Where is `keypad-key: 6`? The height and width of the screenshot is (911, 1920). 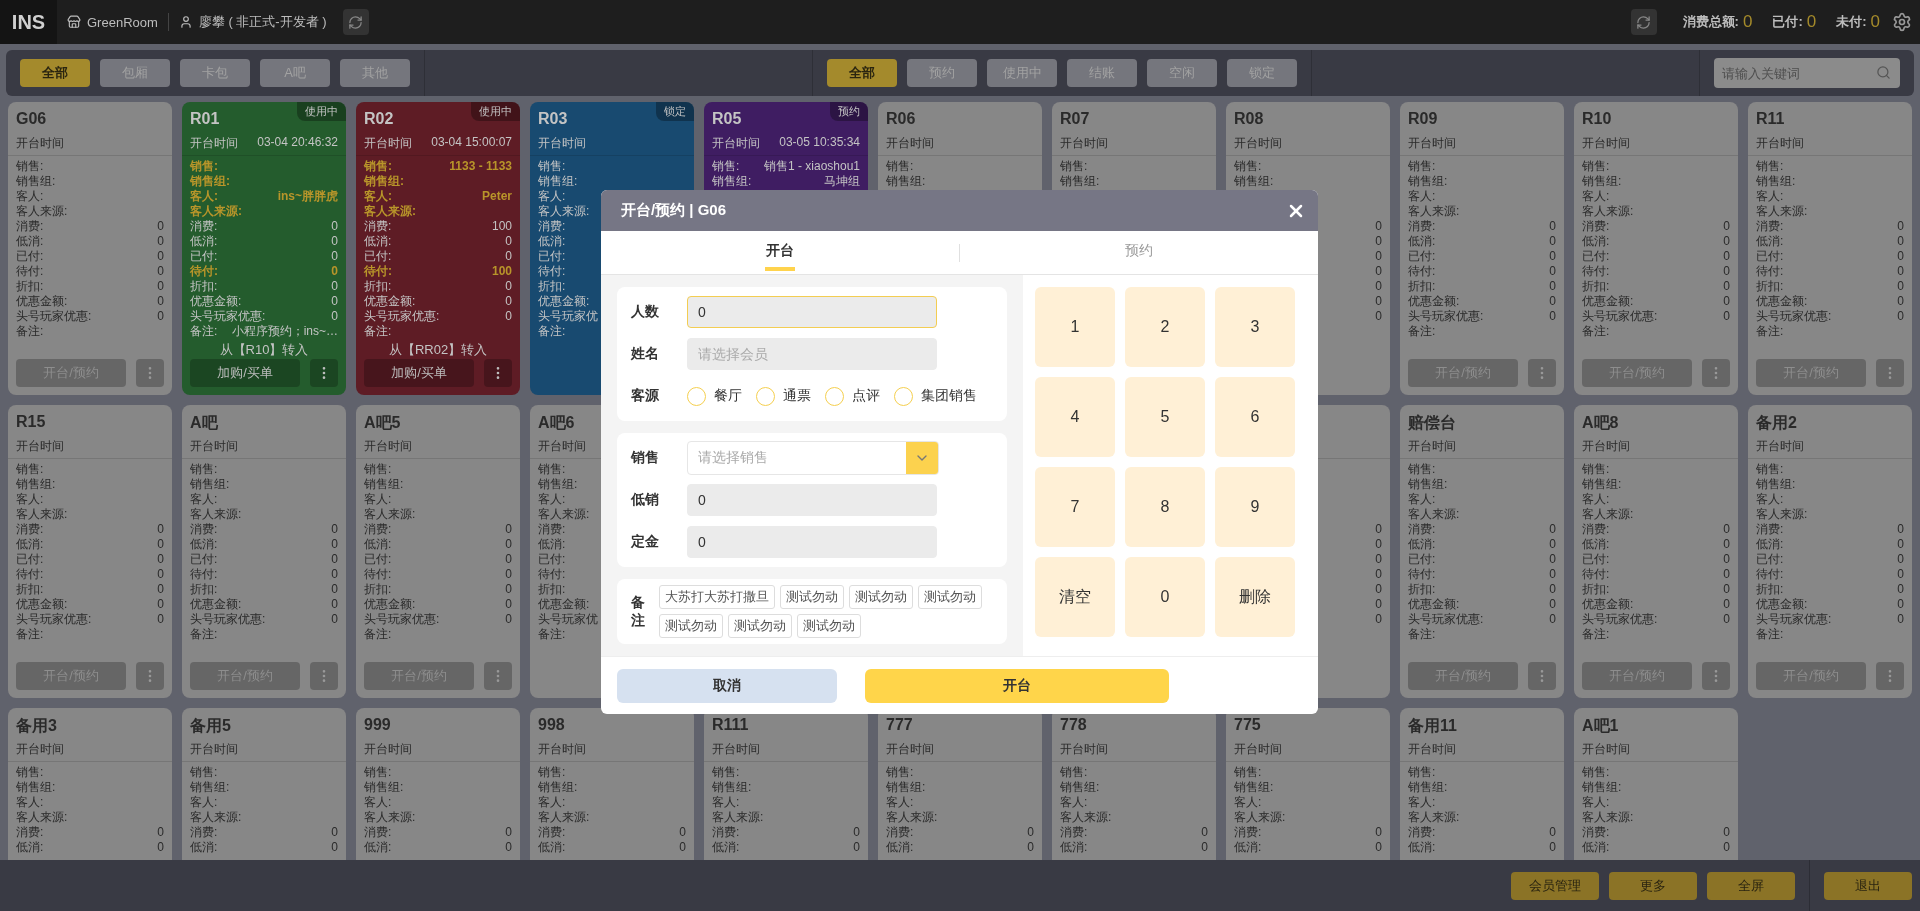
keypad-key: 6 is located at coordinates (1255, 417).